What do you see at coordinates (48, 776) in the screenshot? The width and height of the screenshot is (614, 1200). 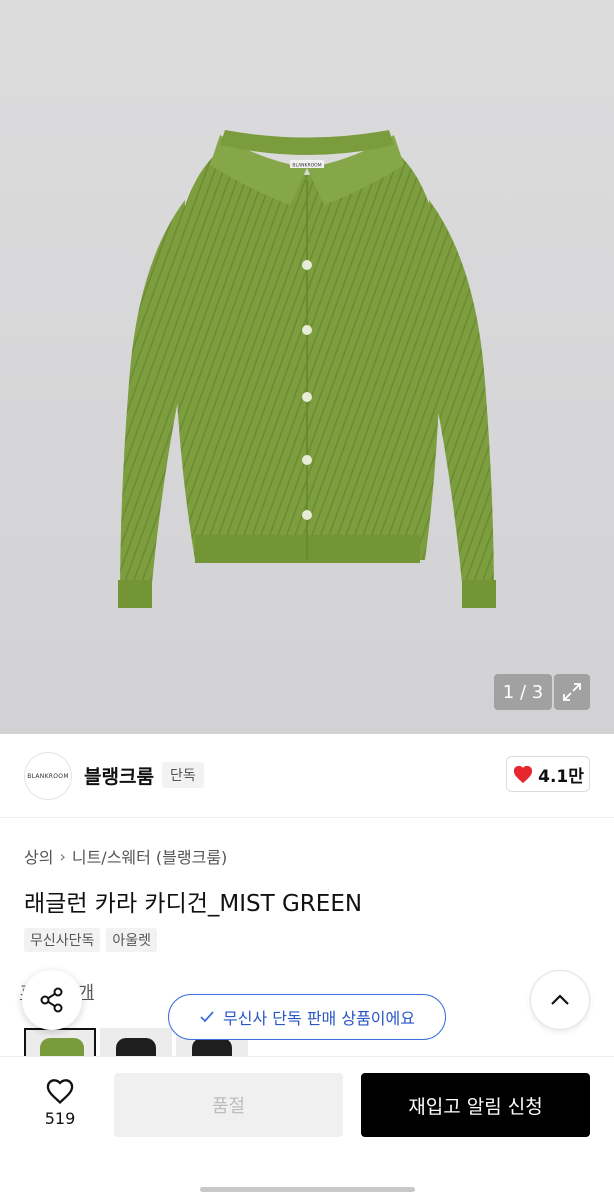 I see `brand-logo: BLANKROOM` at bounding box center [48, 776].